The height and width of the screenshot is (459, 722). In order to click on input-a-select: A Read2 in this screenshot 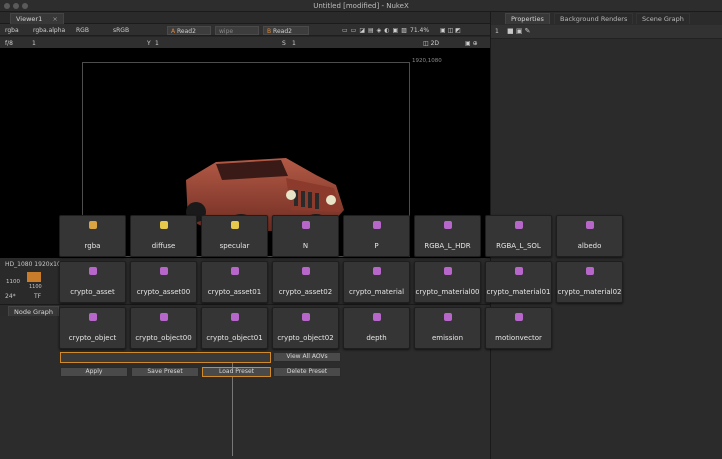, I will do `click(189, 30)`.